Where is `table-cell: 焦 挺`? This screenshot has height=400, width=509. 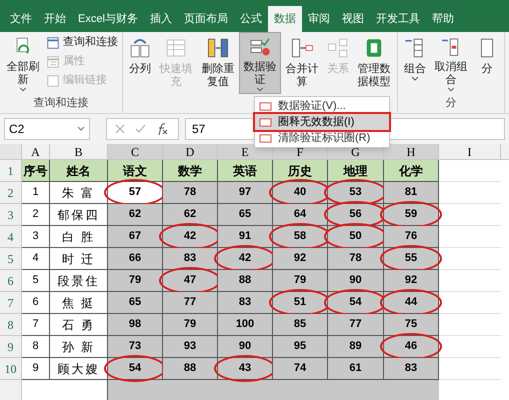 table-cell: 焦 挺 is located at coordinates (79, 303).